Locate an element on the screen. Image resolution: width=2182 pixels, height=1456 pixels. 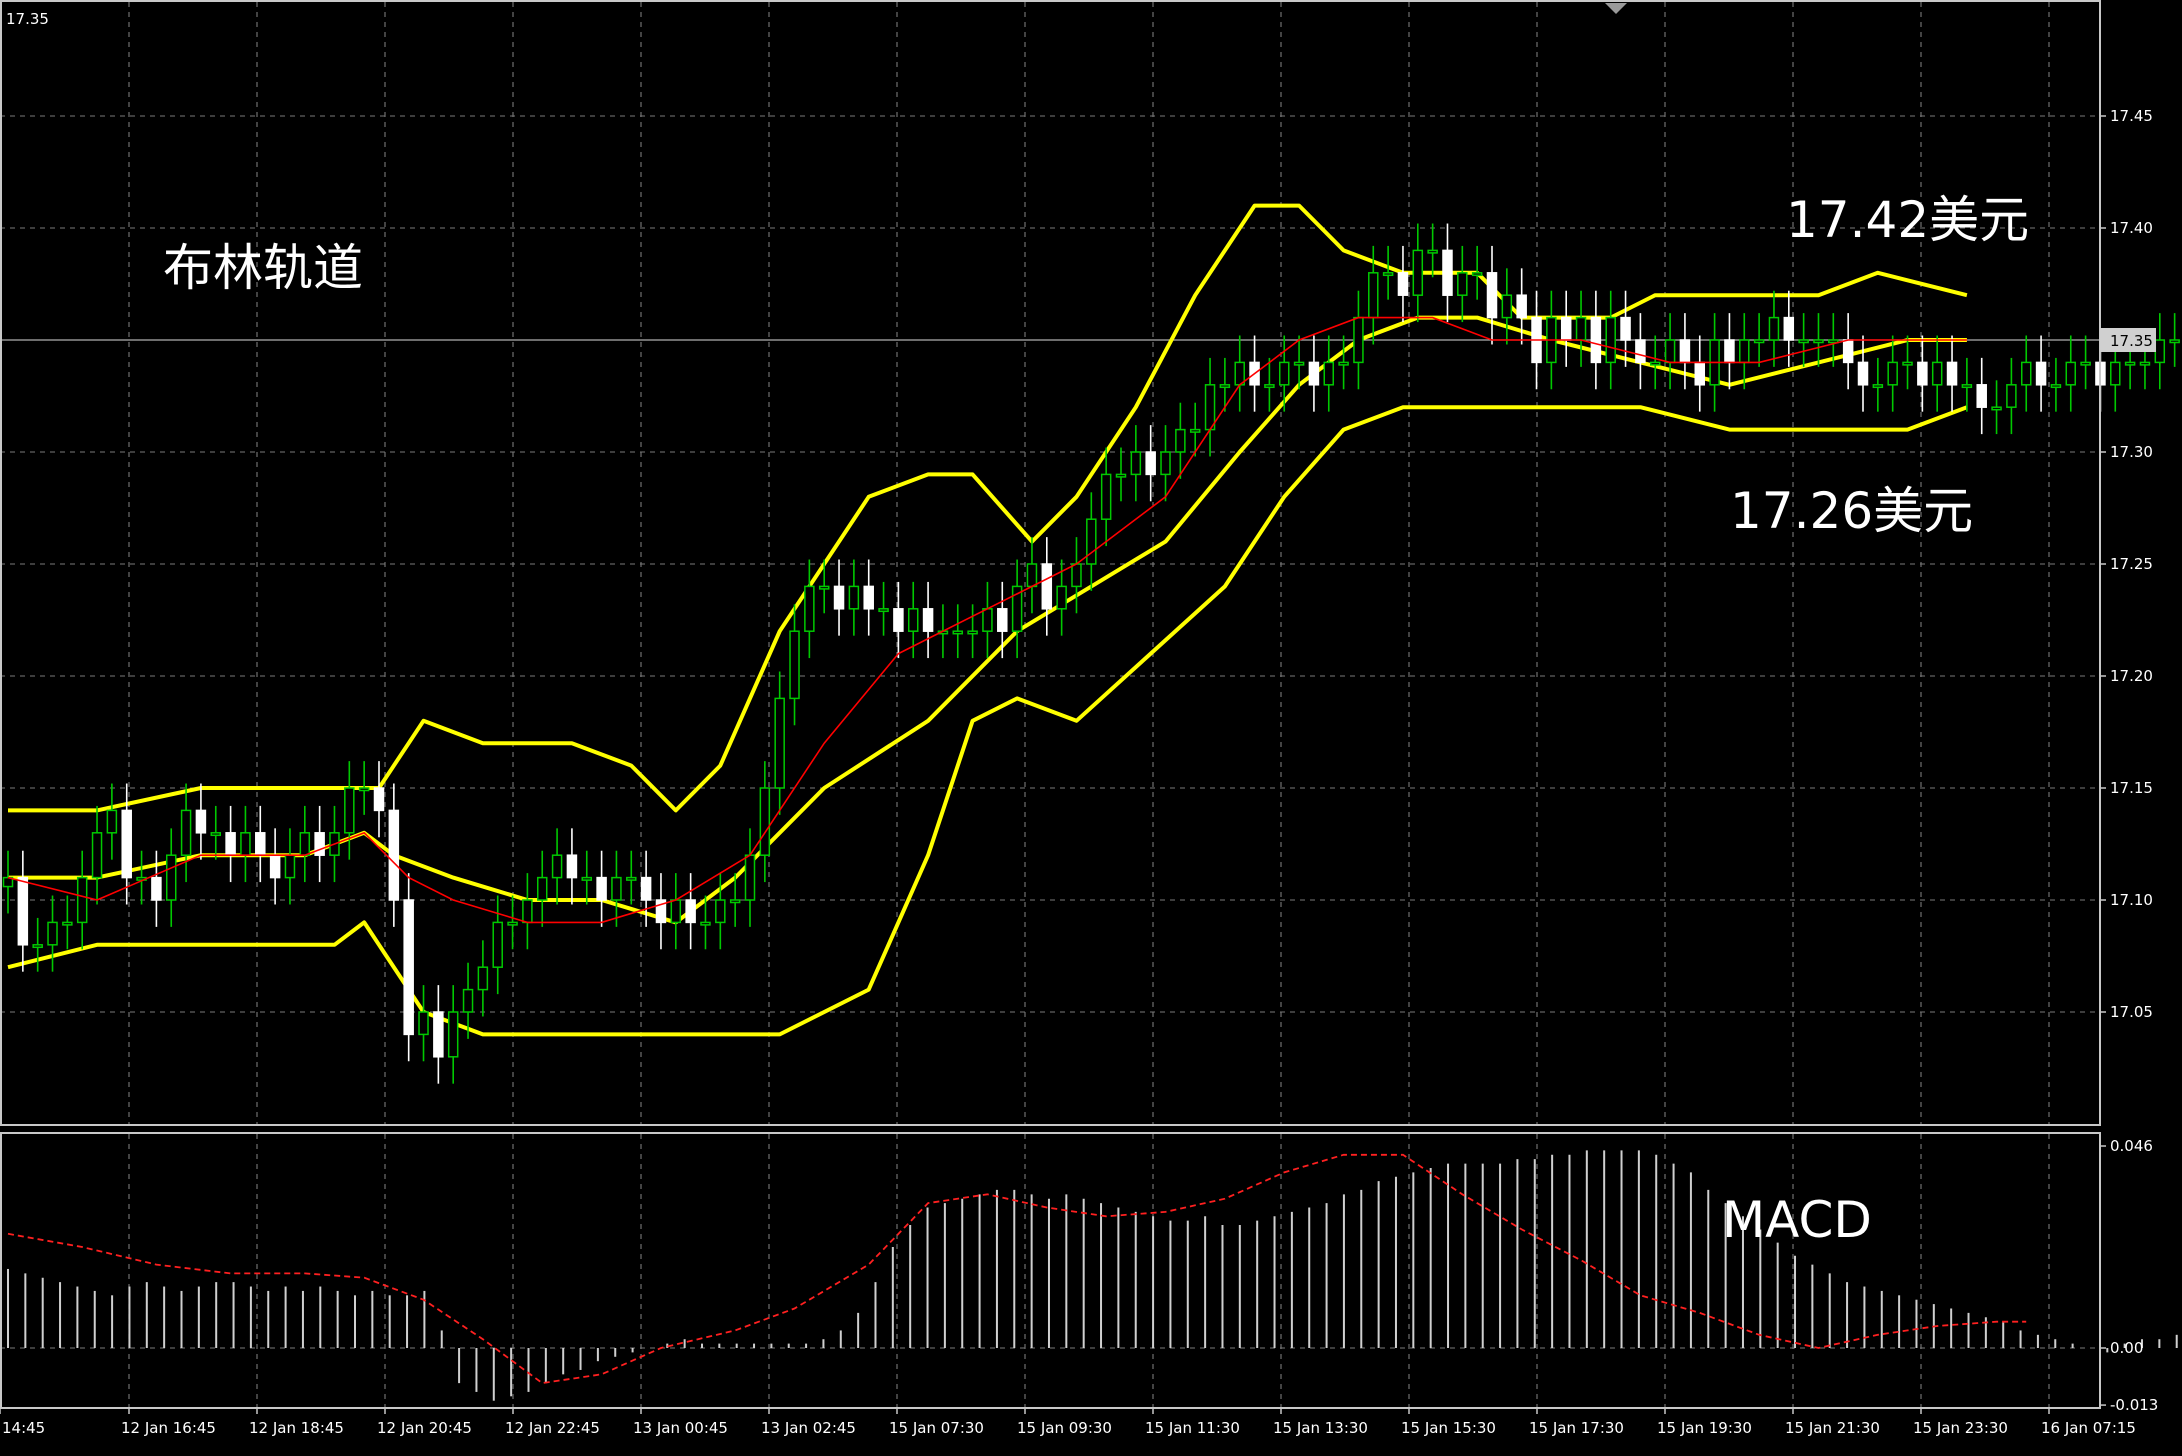
time-tick-label: 14:45 is located at coordinates (23, 1428).